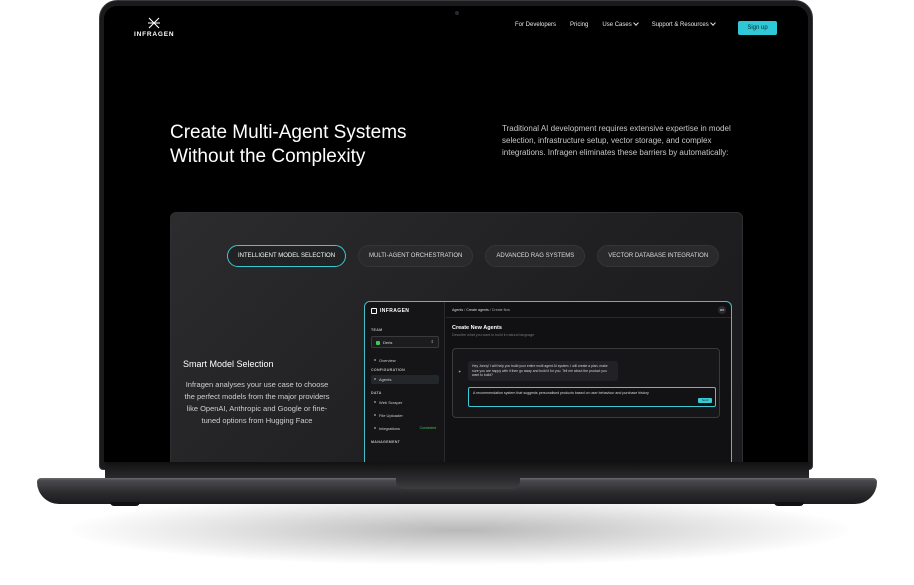  What do you see at coordinates (477, 328) in the screenshot?
I see `page-title: Create New Agents` at bounding box center [477, 328].